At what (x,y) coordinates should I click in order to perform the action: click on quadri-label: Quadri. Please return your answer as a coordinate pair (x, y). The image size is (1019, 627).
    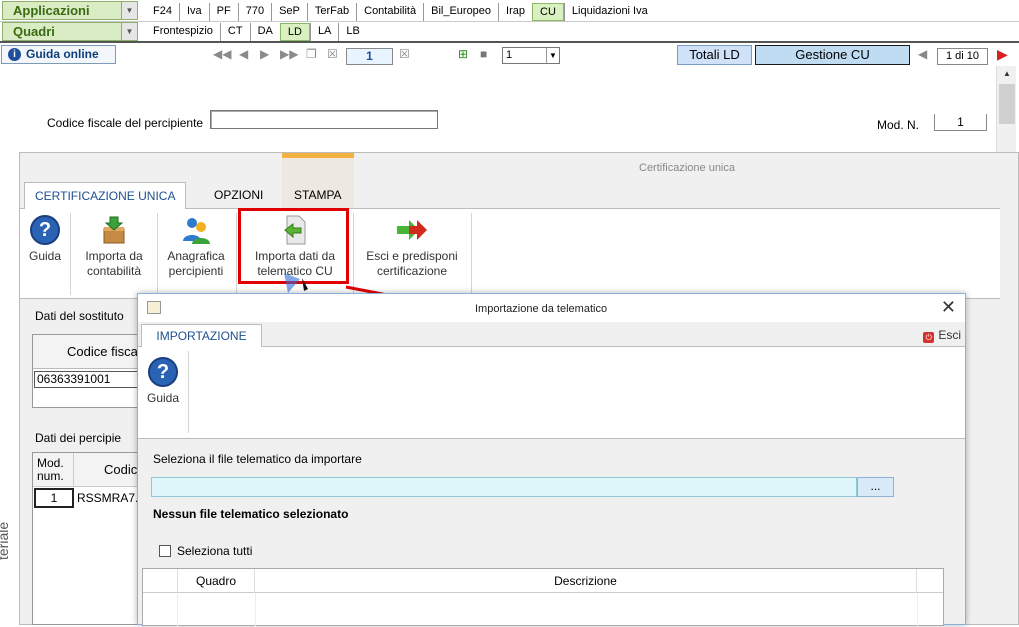
    Looking at the image, I should click on (34, 31).